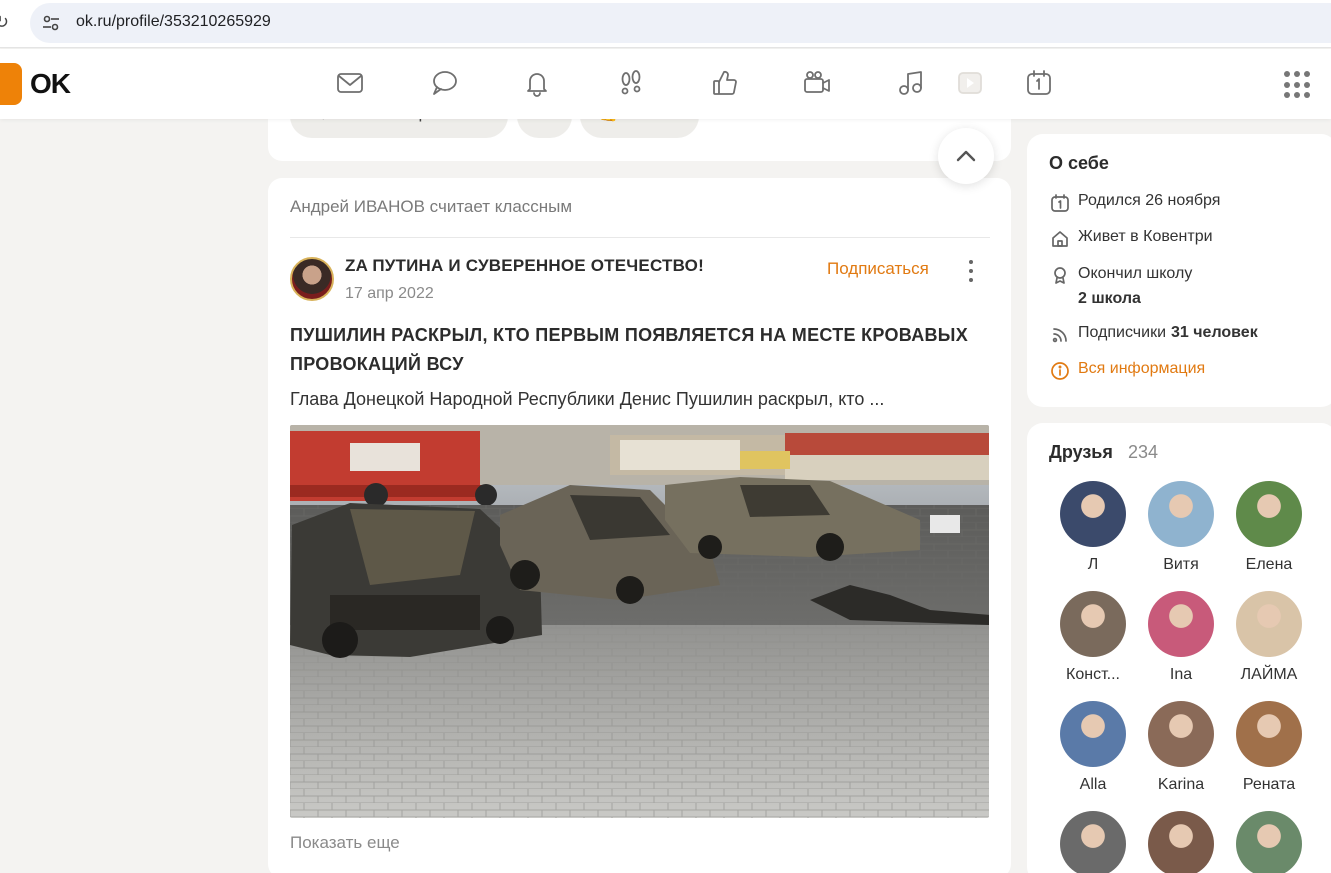 The height and width of the screenshot is (873, 1331). I want to click on birthday-text: Родился 26 ноября, so click(1149, 200).